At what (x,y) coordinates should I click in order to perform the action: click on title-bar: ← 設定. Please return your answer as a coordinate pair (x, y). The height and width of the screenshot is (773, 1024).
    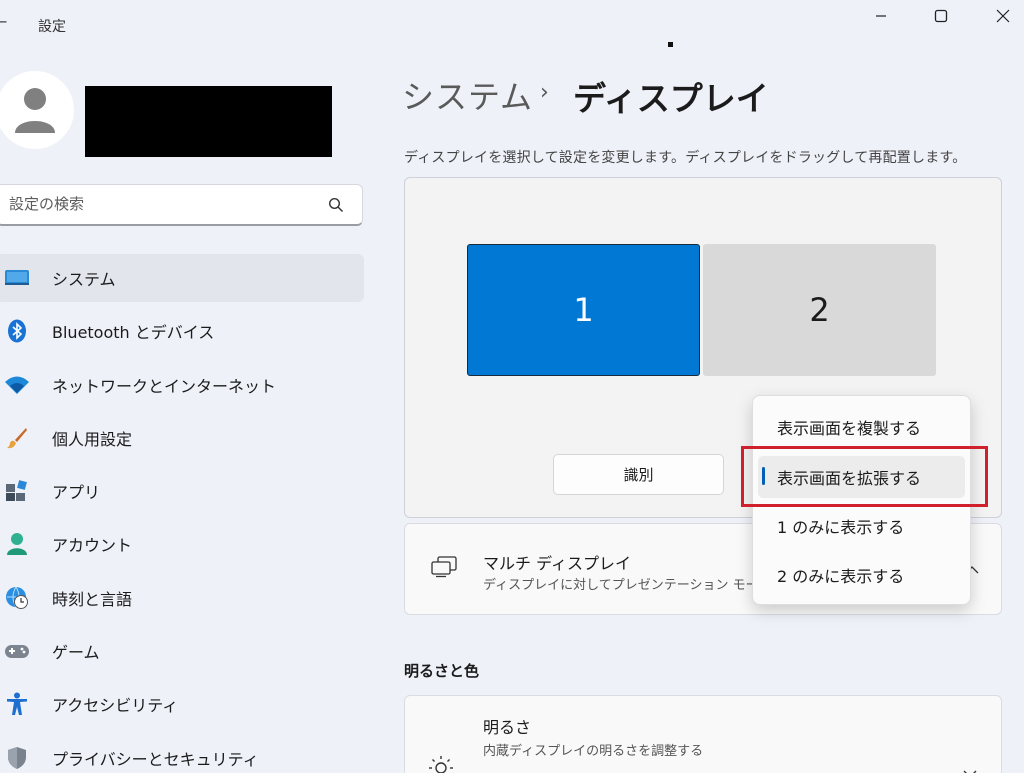
    Looking at the image, I should click on (512, 24).